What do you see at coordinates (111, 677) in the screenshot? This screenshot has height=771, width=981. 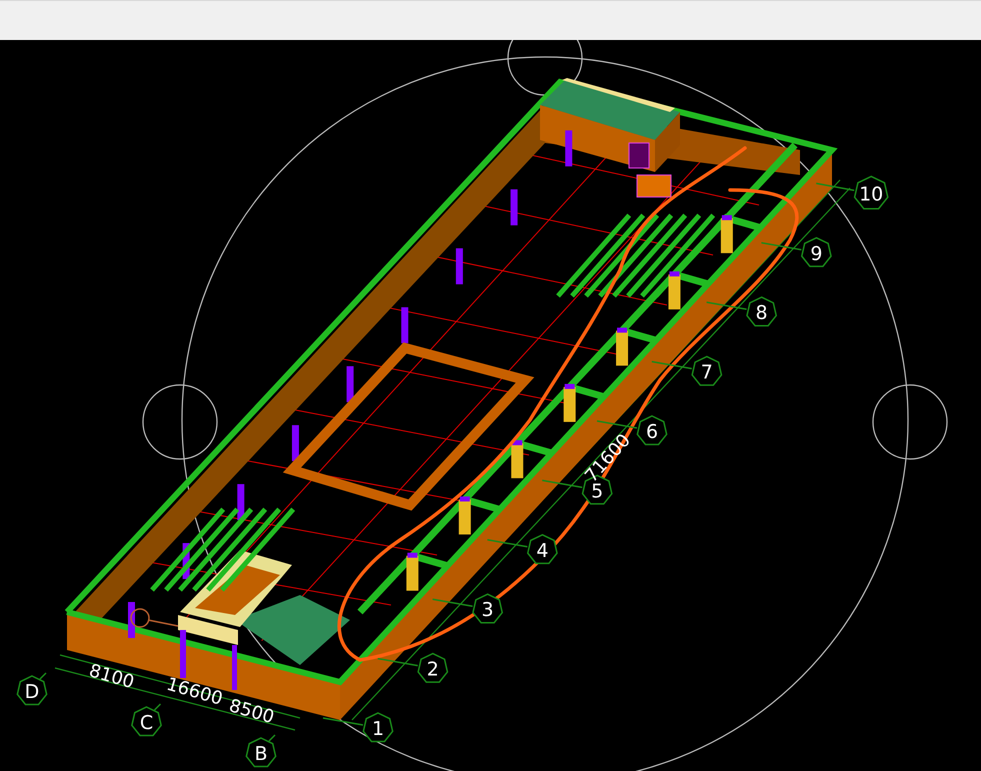 I see `dimension-label: 8100` at bounding box center [111, 677].